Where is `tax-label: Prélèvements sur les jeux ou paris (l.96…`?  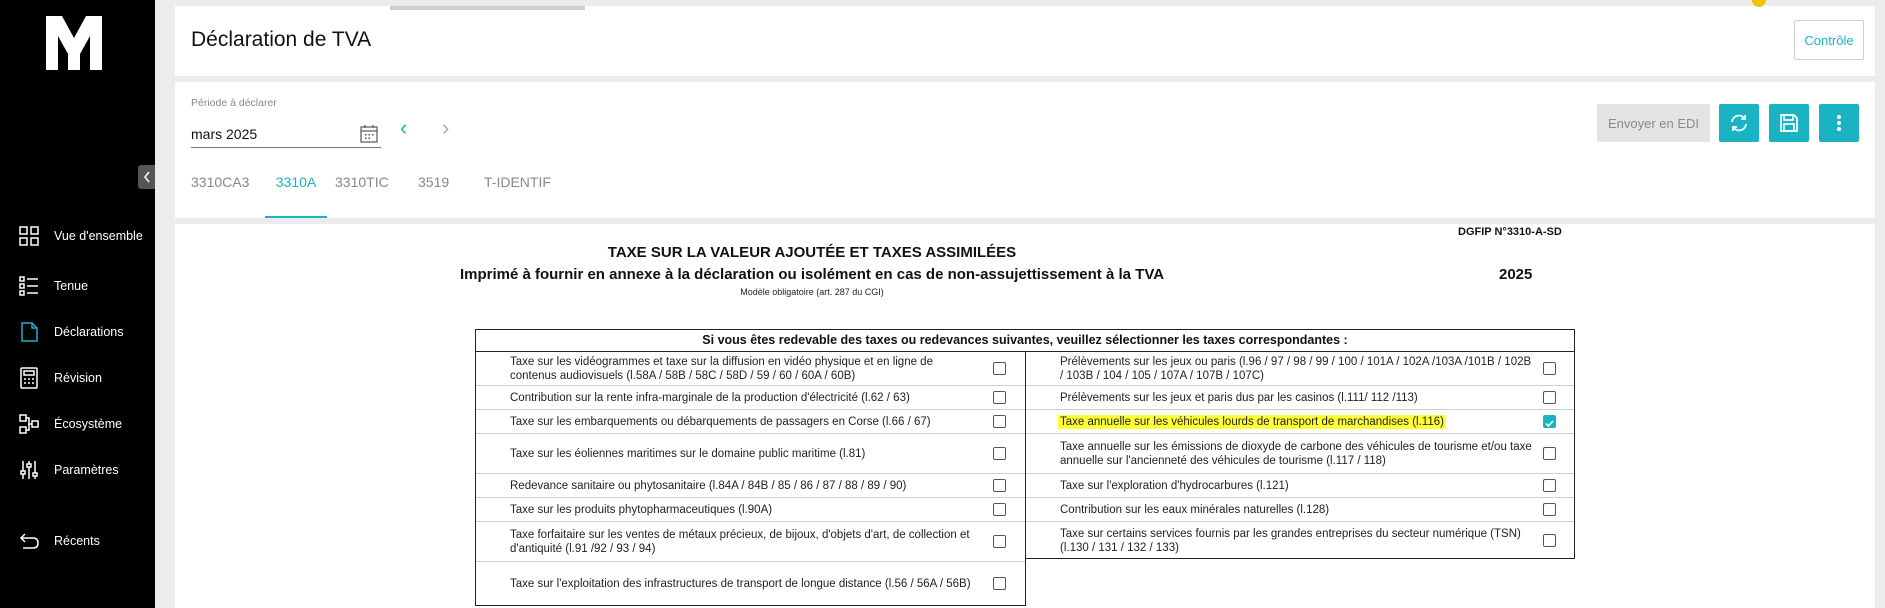 tax-label: Prélèvements sur les jeux ou paris (l.96… is located at coordinates (1296, 368).